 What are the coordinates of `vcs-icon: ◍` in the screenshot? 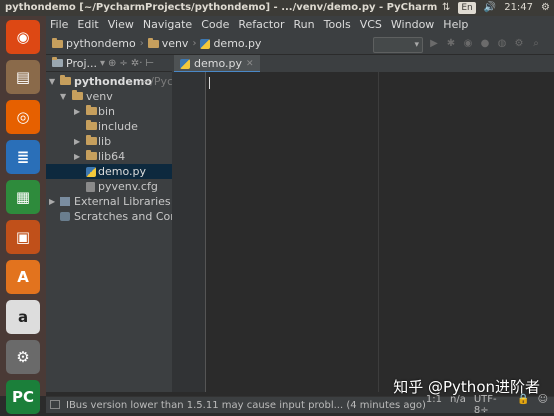 It's located at (502, 44).